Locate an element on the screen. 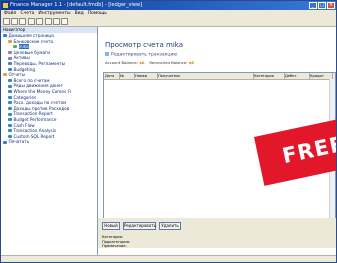  toolbar is located at coordinates (168, 22).